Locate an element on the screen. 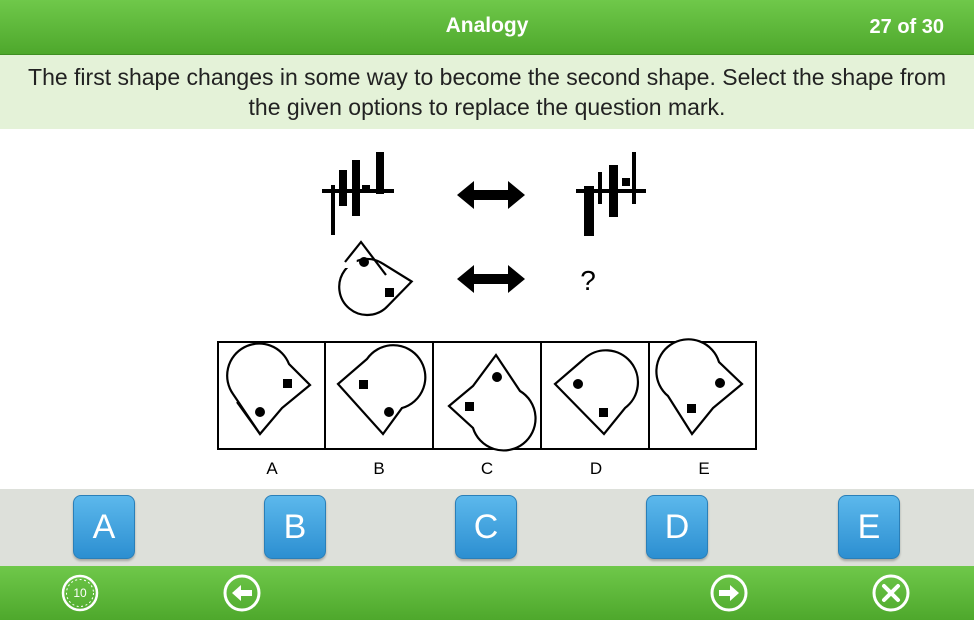 The image size is (974, 620). answer-bar: A B C D E is located at coordinates (487, 527).